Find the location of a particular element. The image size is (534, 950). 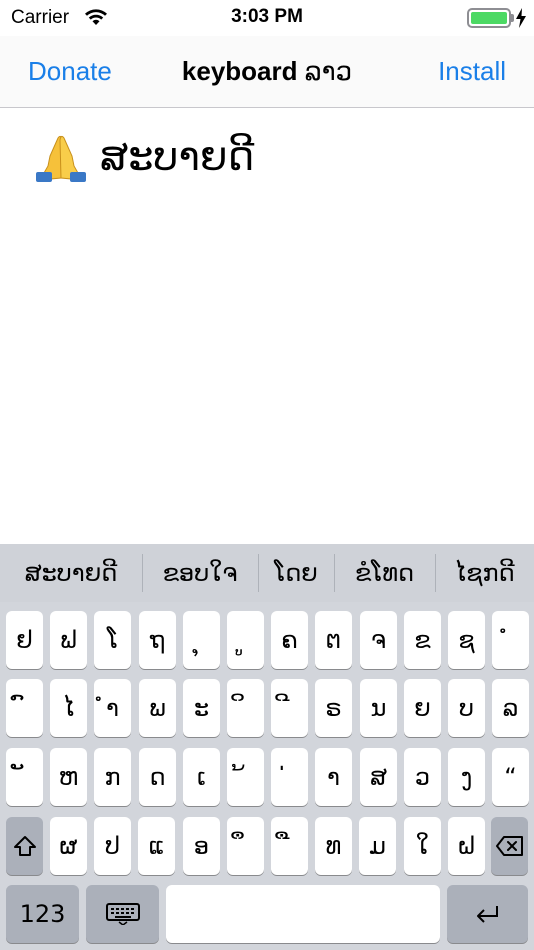

key-char: ພ is located at coordinates (157, 708).